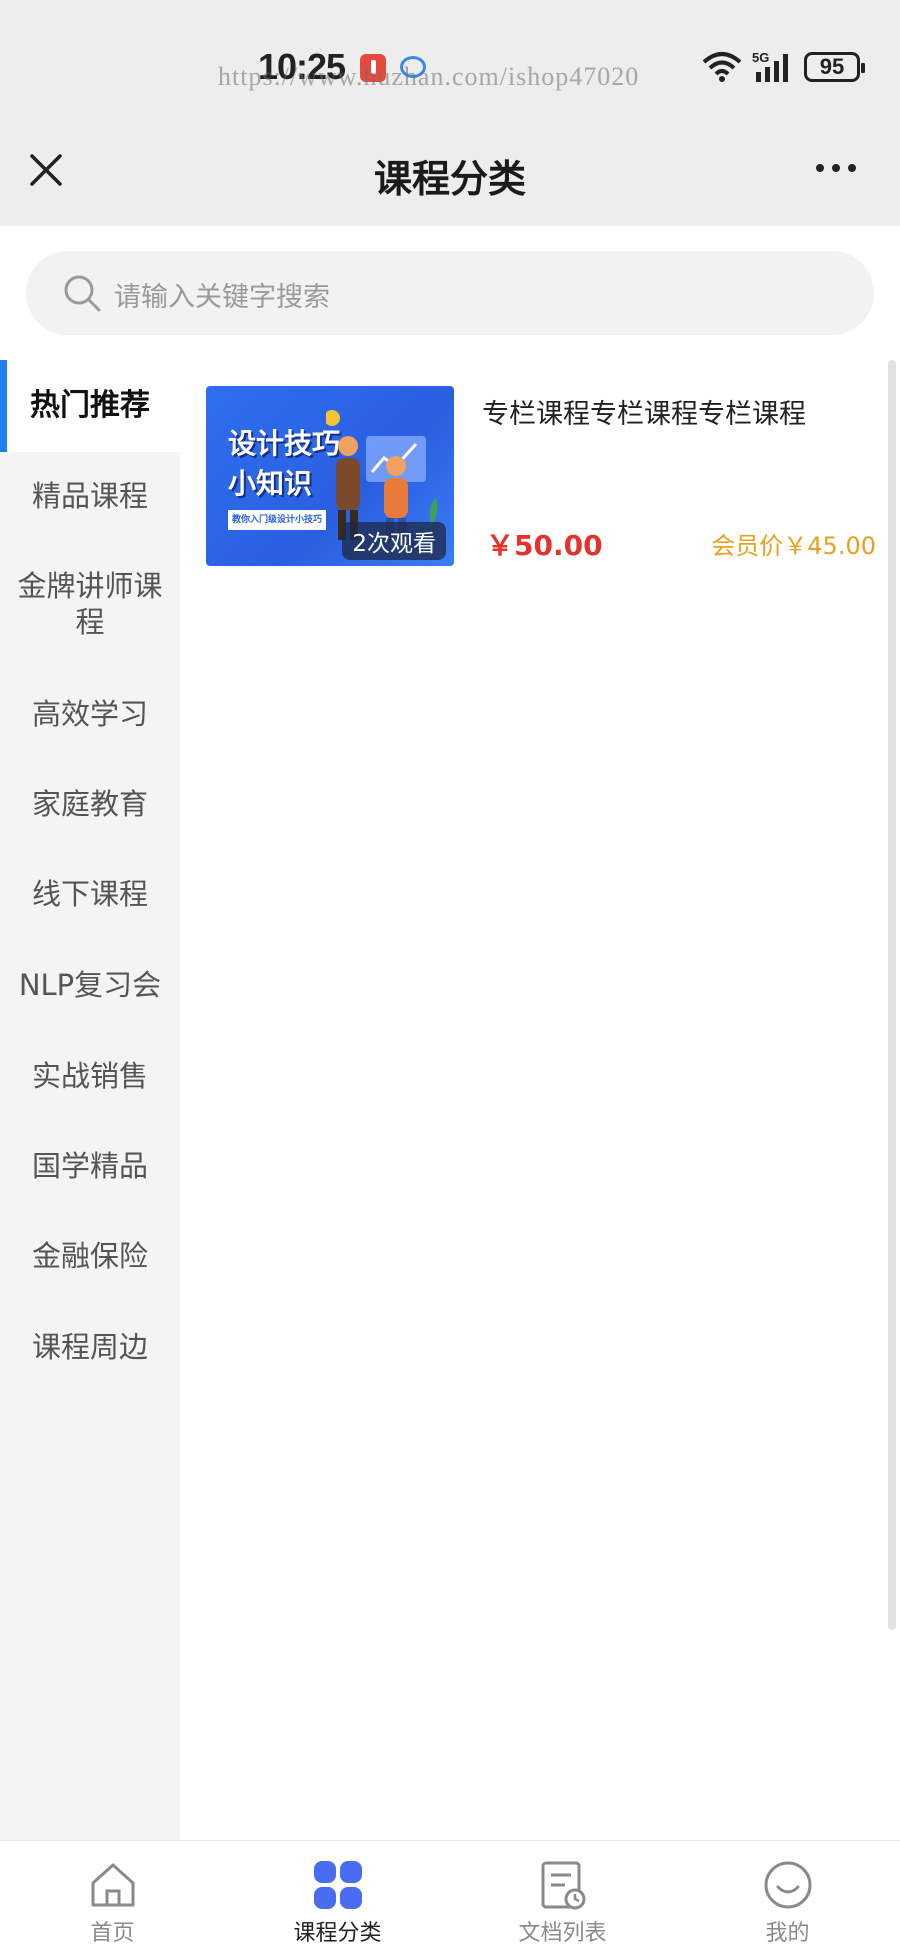 Image resolution: width=900 pixels, height=1950 pixels. I want to click on sidebar-item-finance: 金融保险, so click(90, 1256).